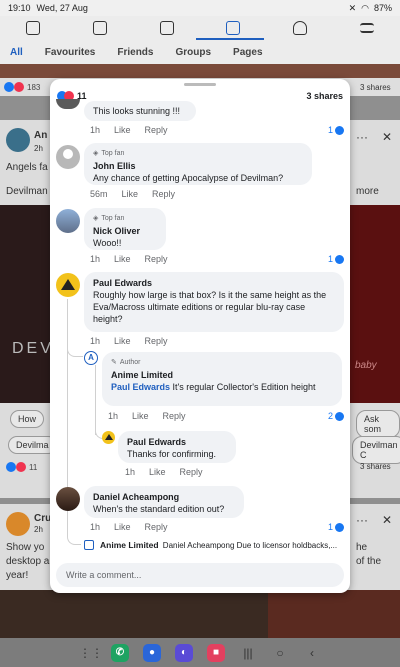 This screenshot has height=667, width=400. I want to click on feeds-icon, so click(233, 28).